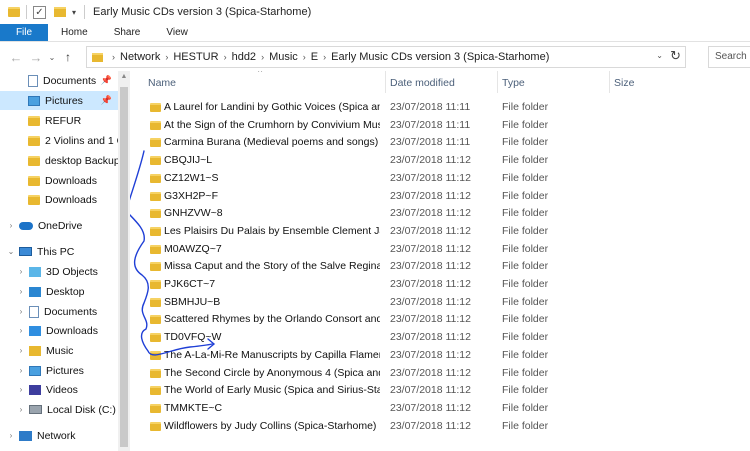  What do you see at coordinates (56, 435) in the screenshot?
I see `sidebar-item-label: Network` at bounding box center [56, 435].